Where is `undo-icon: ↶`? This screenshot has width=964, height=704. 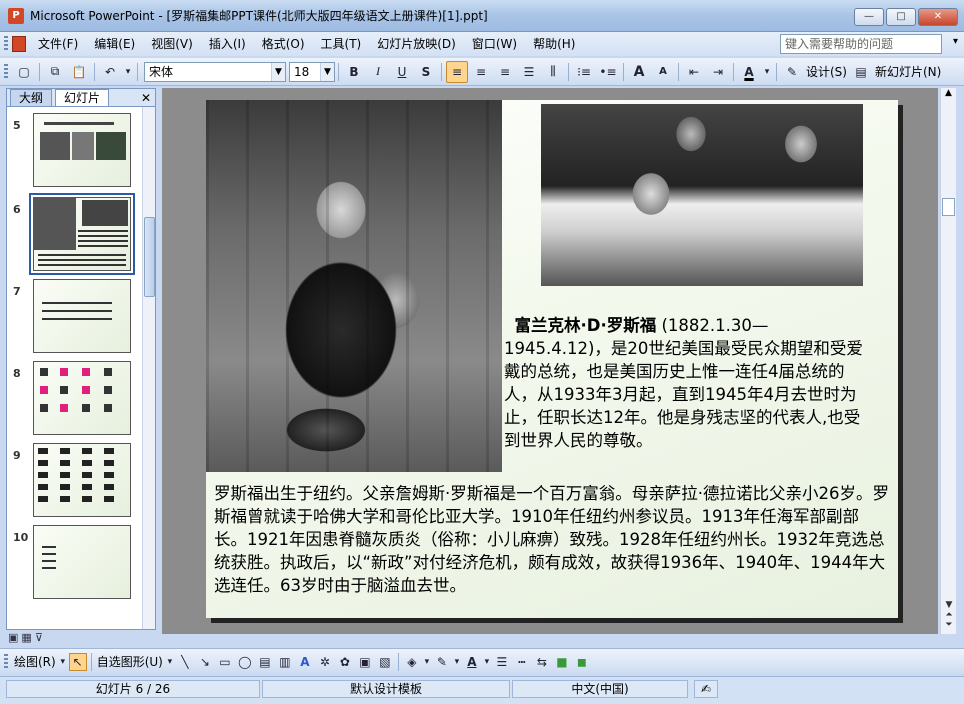
undo-icon: ↶ is located at coordinates (110, 72).